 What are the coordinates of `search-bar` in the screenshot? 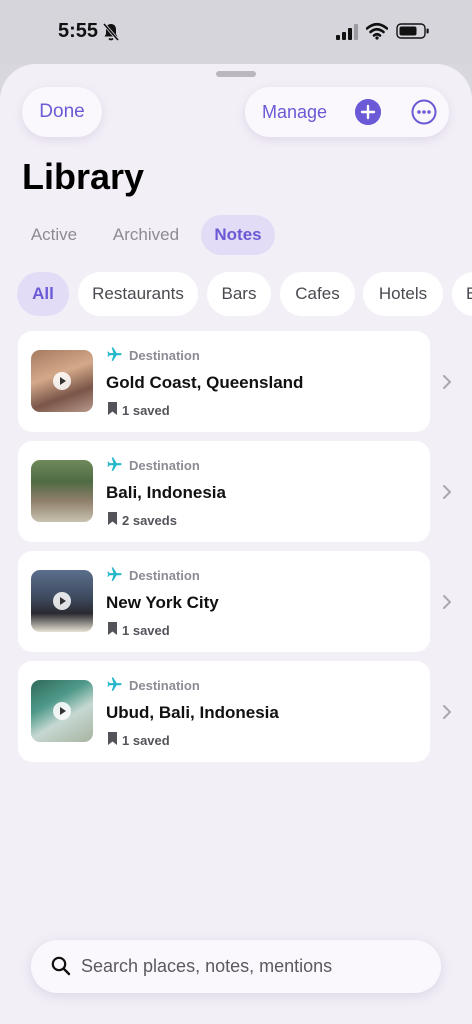 It's located at (236, 966).